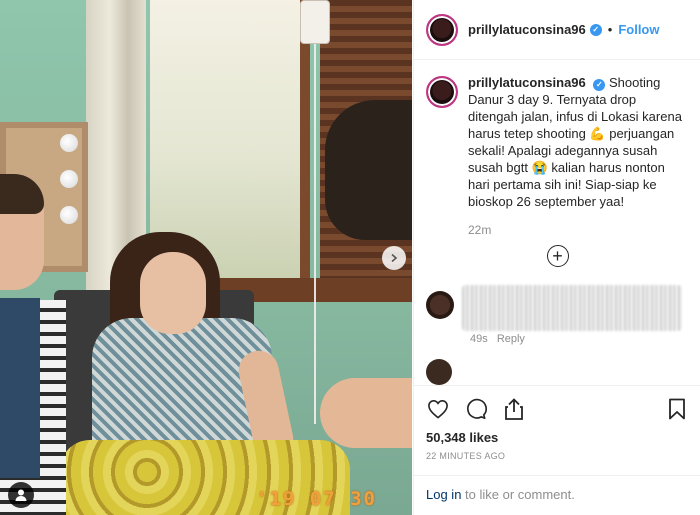 The height and width of the screenshot is (515, 700). I want to click on post-header: prillylatuconsina96 ✓ • Follow, so click(557, 30).